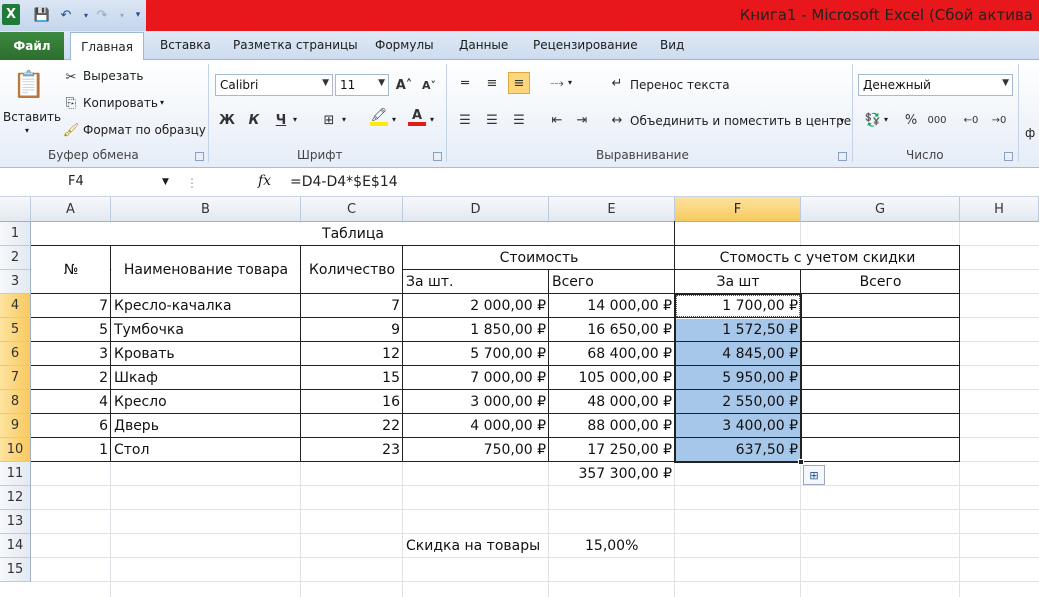  Describe the element at coordinates (206, 306) in the screenshot. I see `cell-name: Кресло-качалка` at that location.